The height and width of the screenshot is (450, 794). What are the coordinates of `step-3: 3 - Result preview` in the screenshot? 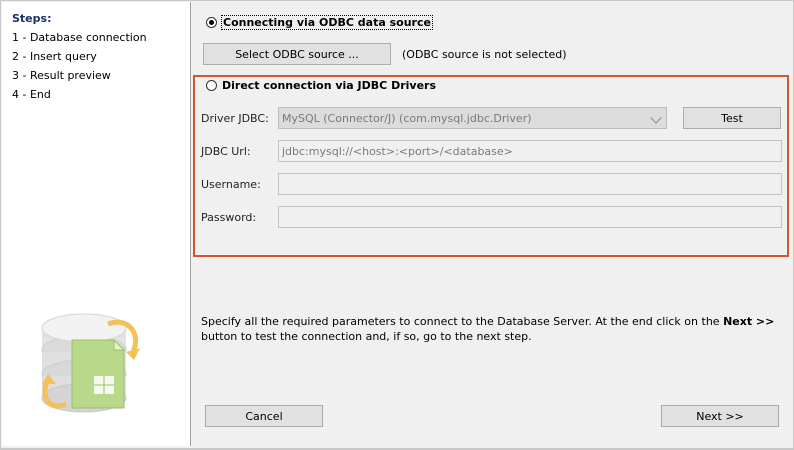 It's located at (61, 75).